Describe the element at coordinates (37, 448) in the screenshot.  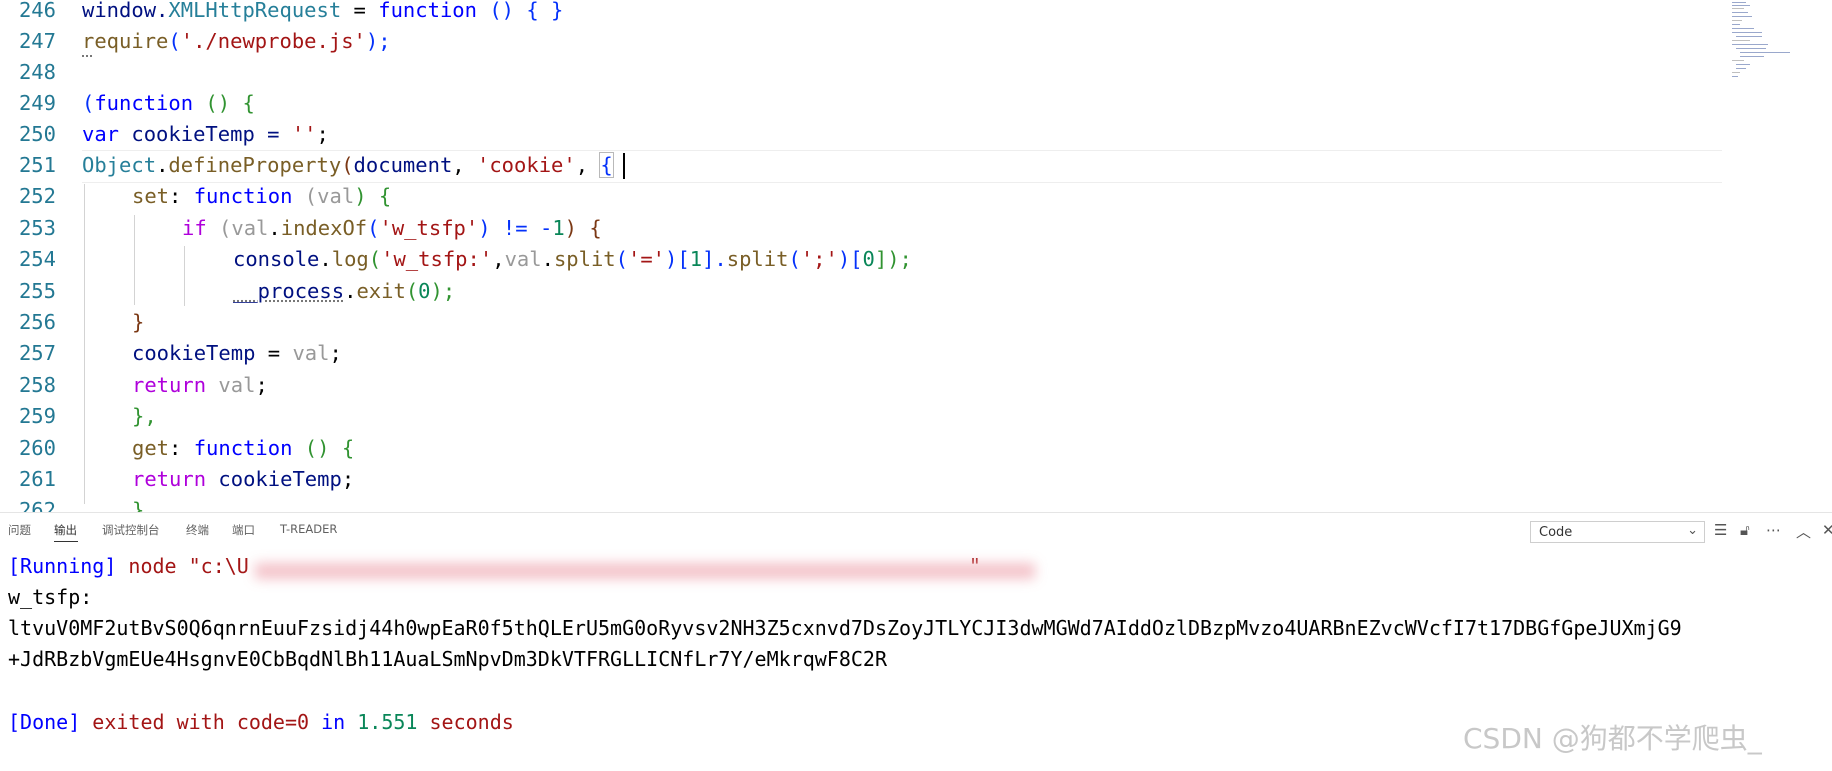
I see `line-number: 260` at that location.